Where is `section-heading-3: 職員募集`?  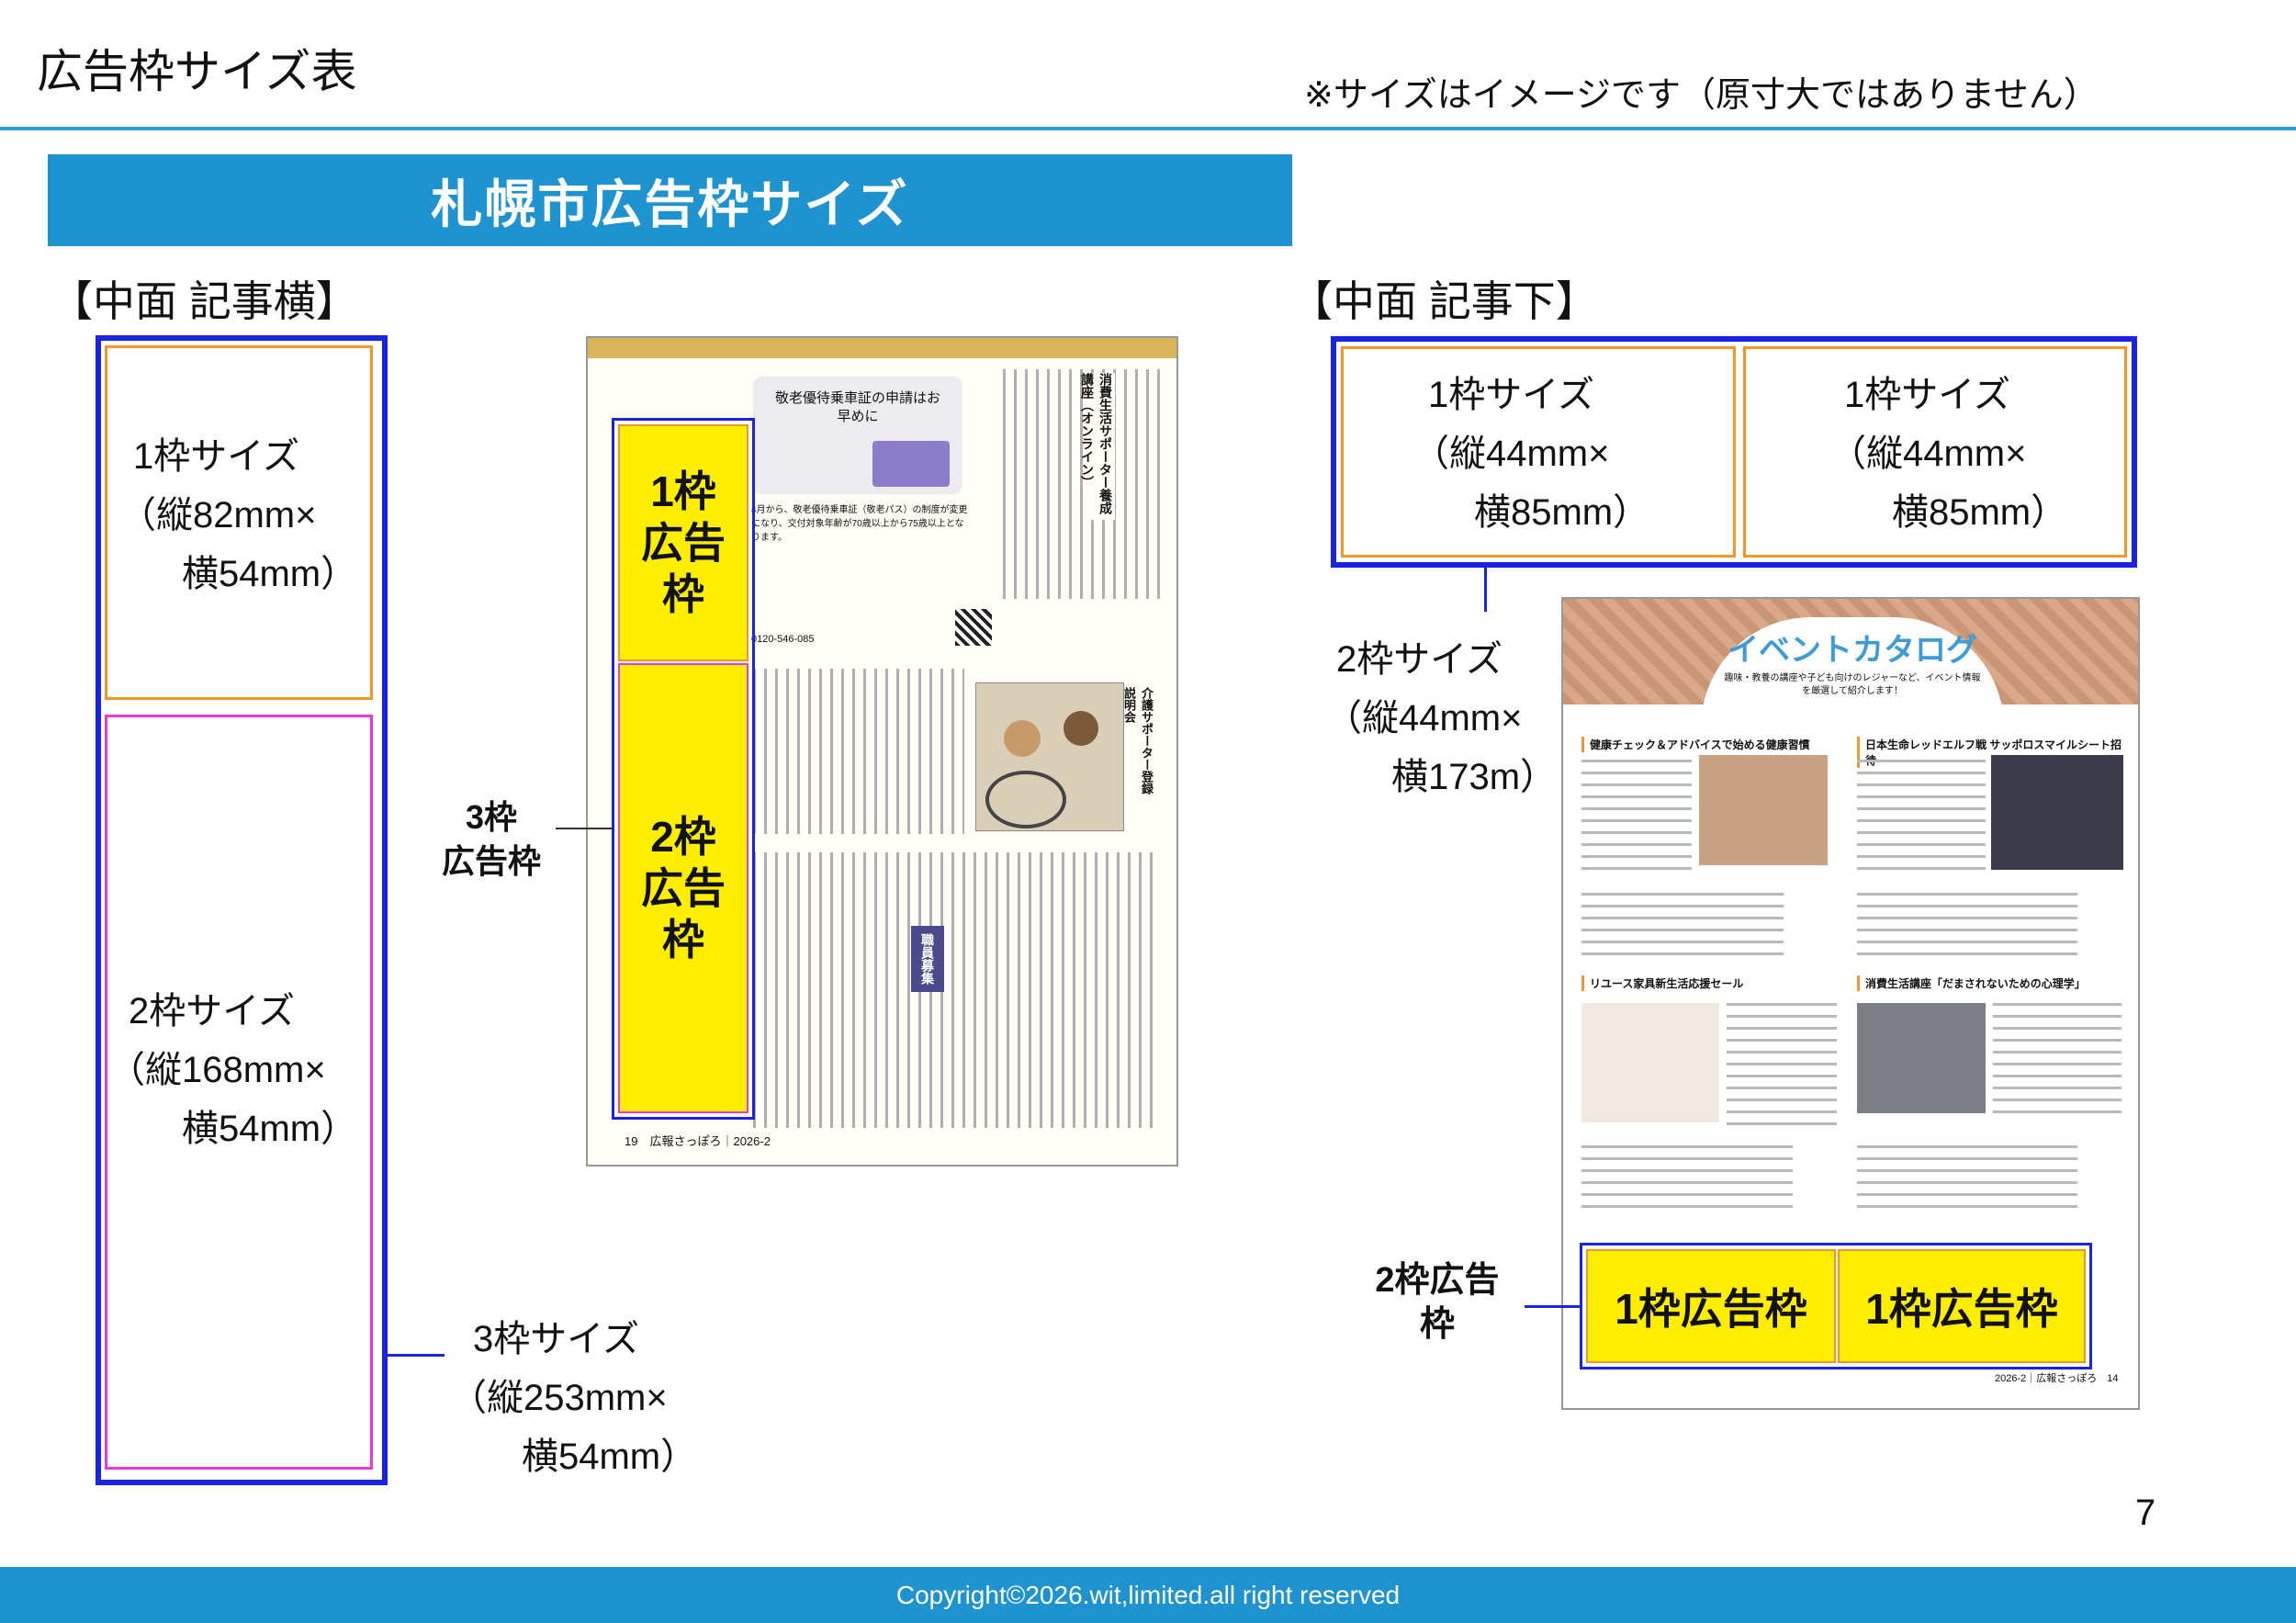
section-heading-3: 職員募集 is located at coordinates (928, 959).